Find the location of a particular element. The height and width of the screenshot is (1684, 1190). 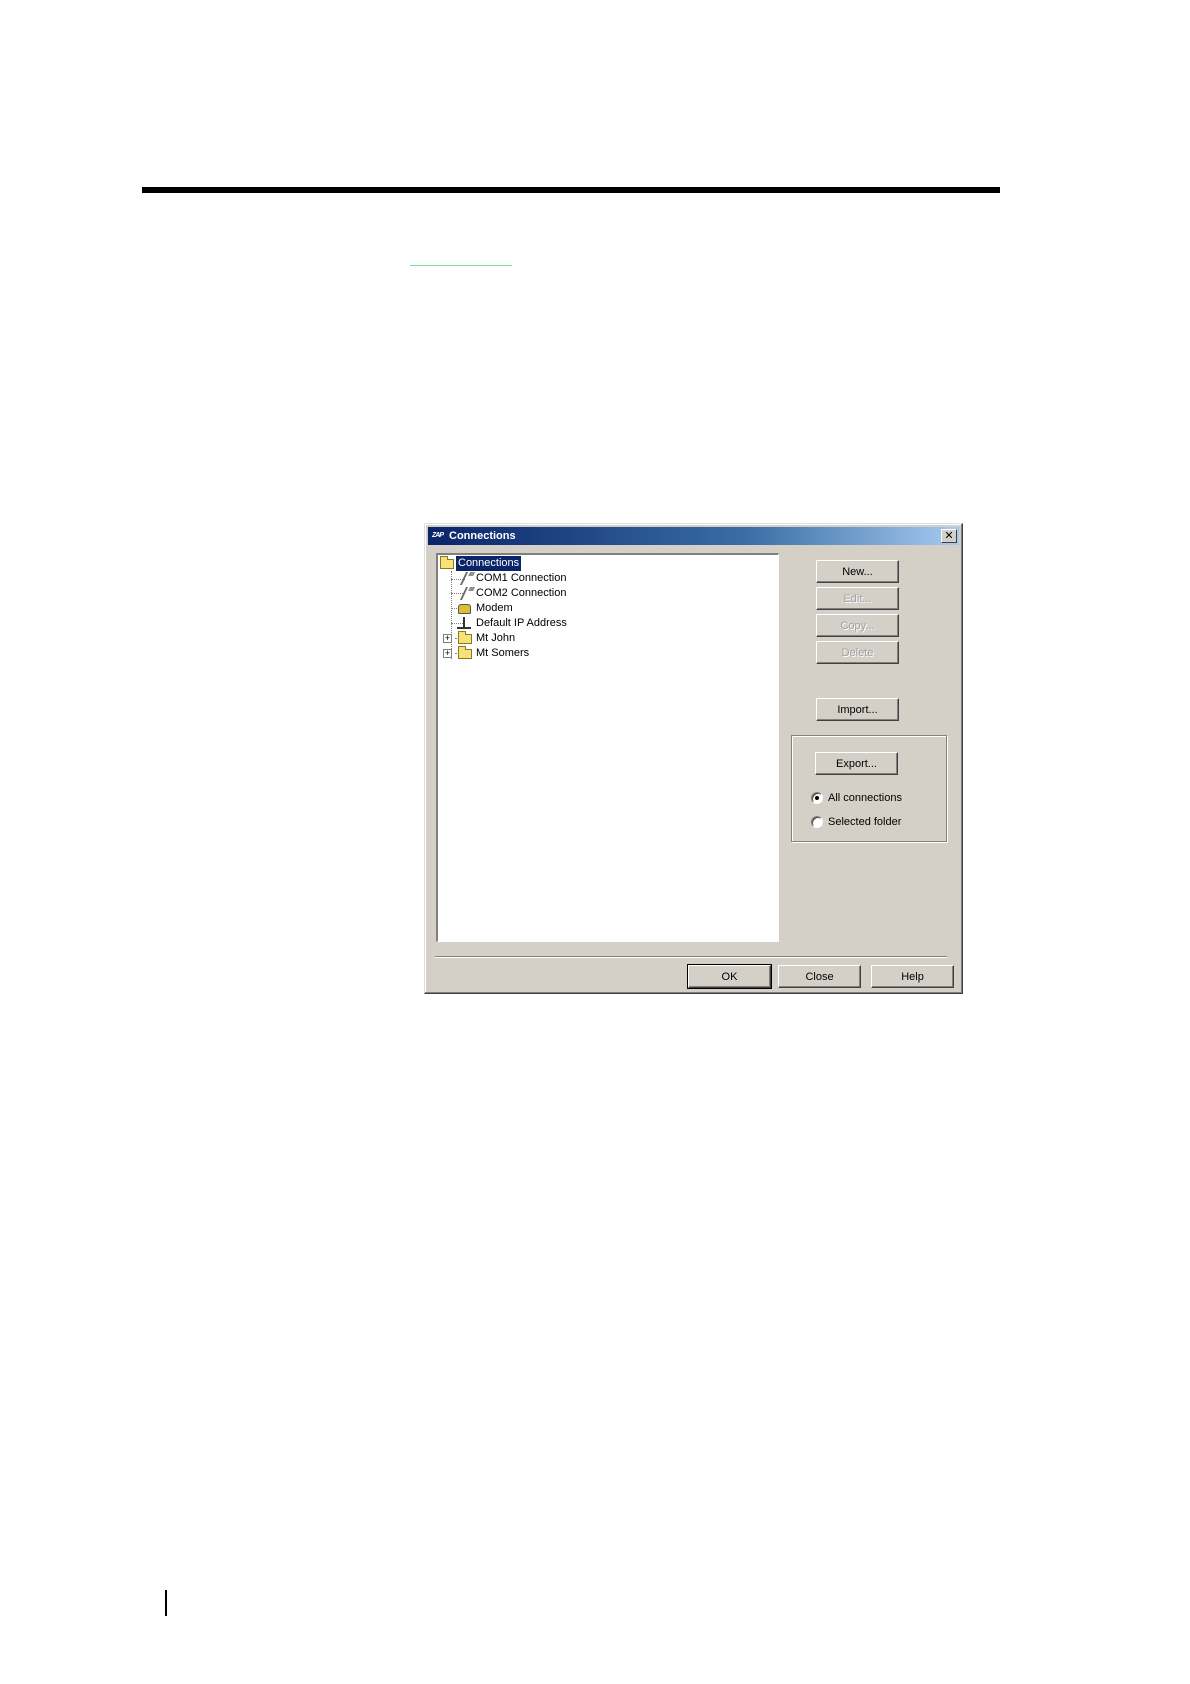

radio-button-checked is located at coordinates (817, 798).